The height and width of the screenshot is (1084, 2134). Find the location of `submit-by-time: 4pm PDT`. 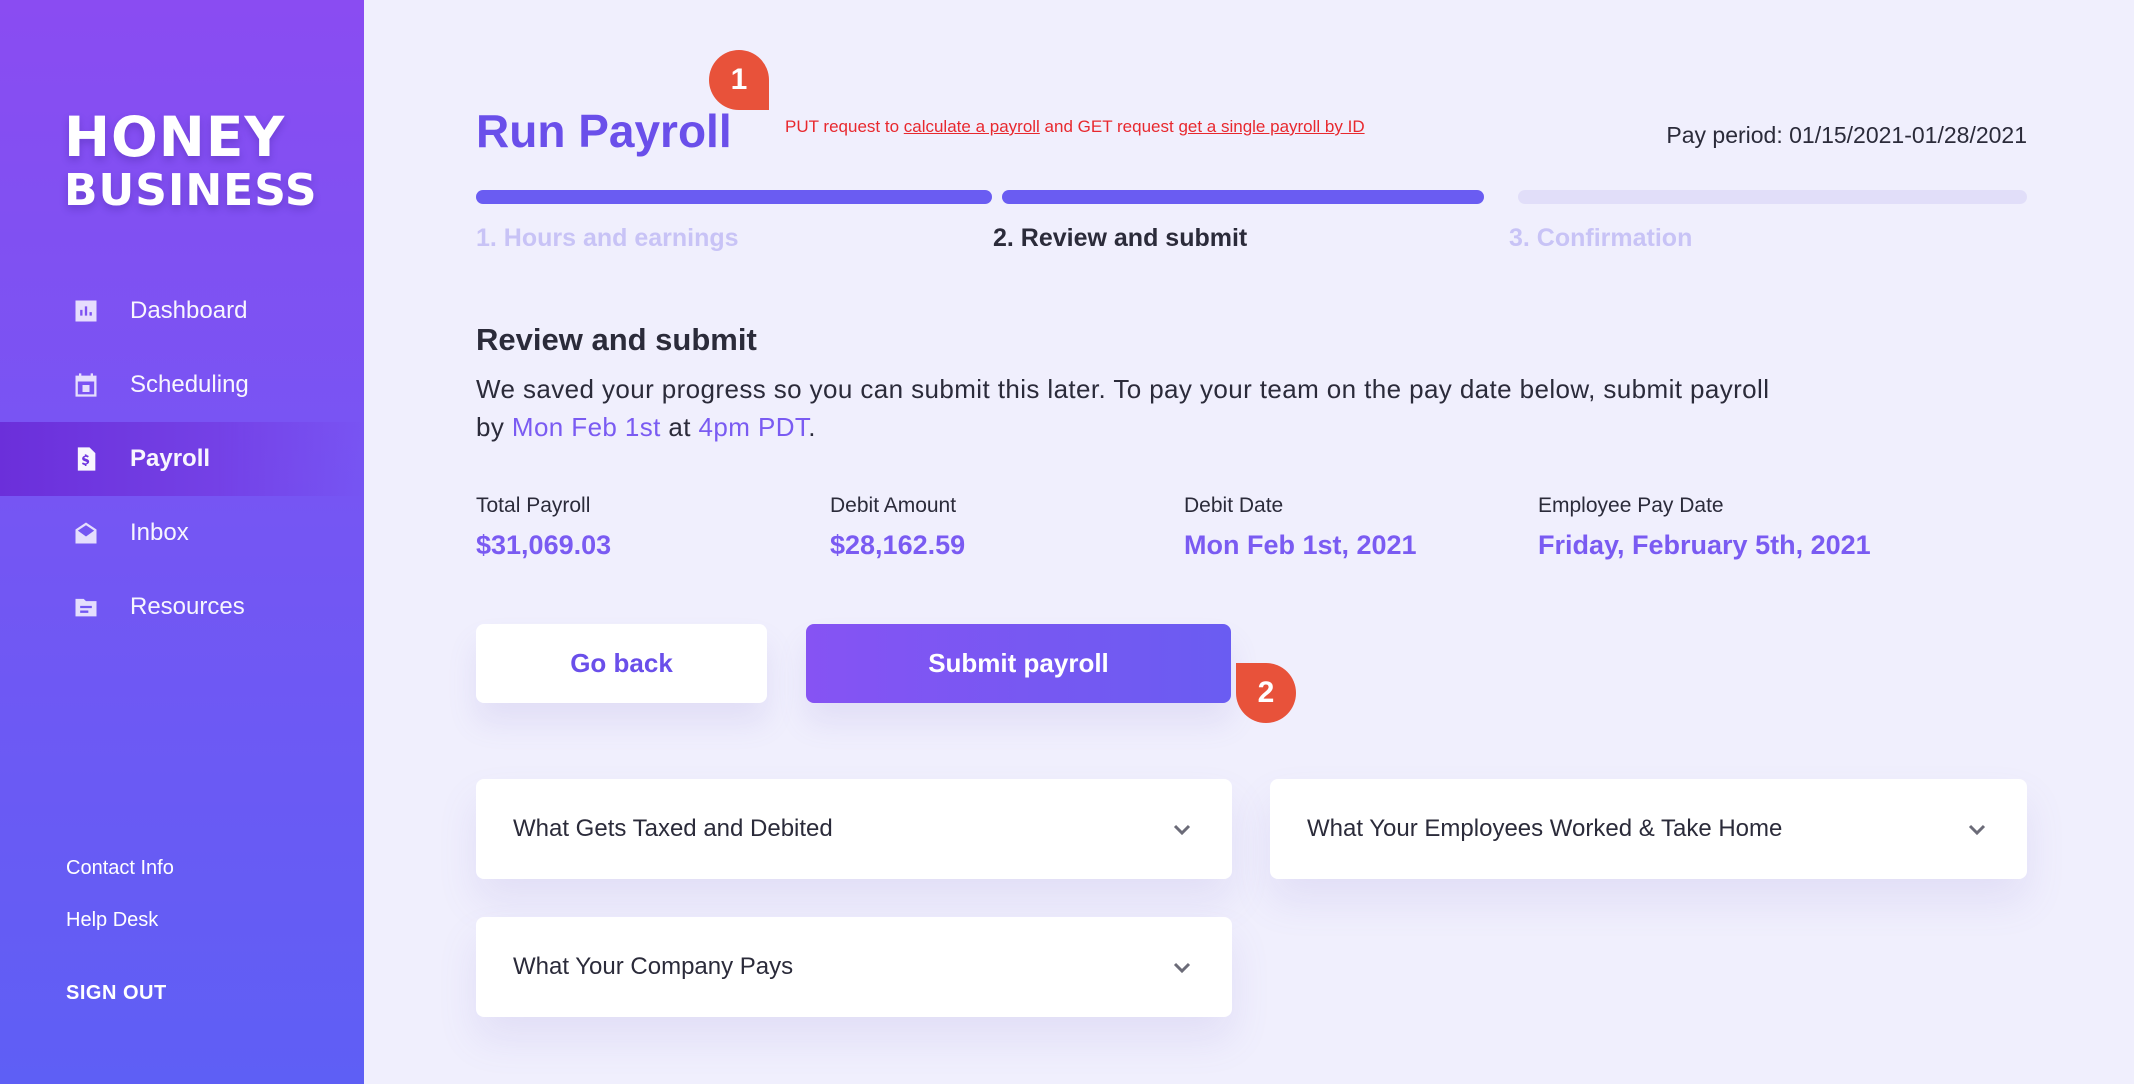

submit-by-time: 4pm PDT is located at coordinates (753, 427).